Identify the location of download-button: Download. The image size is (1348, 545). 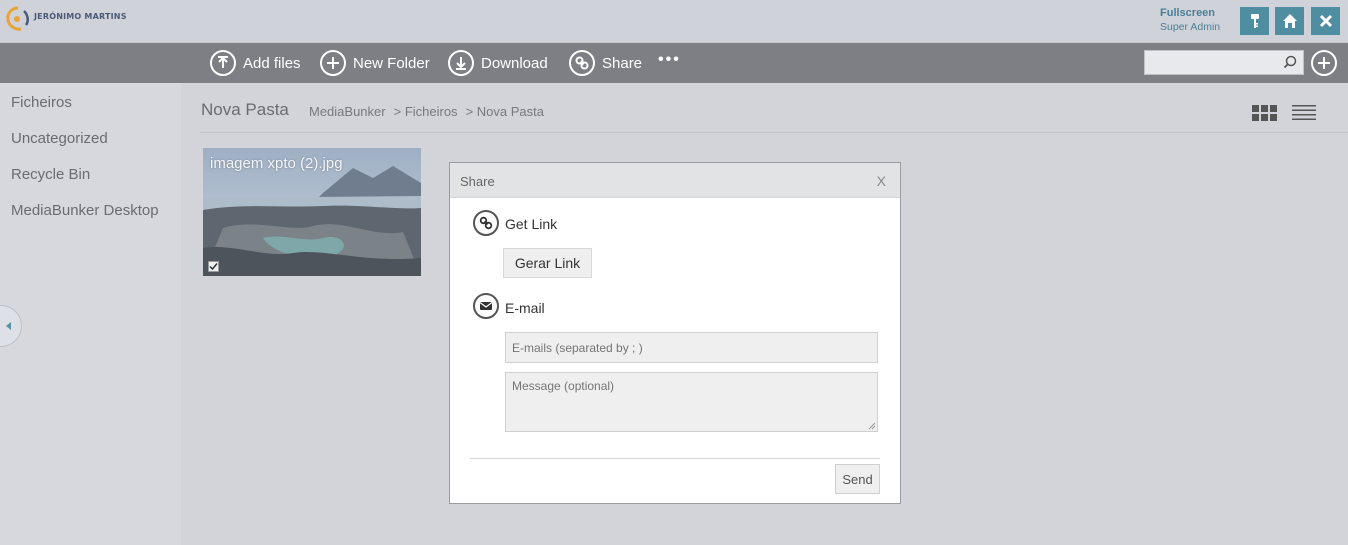
(498, 63).